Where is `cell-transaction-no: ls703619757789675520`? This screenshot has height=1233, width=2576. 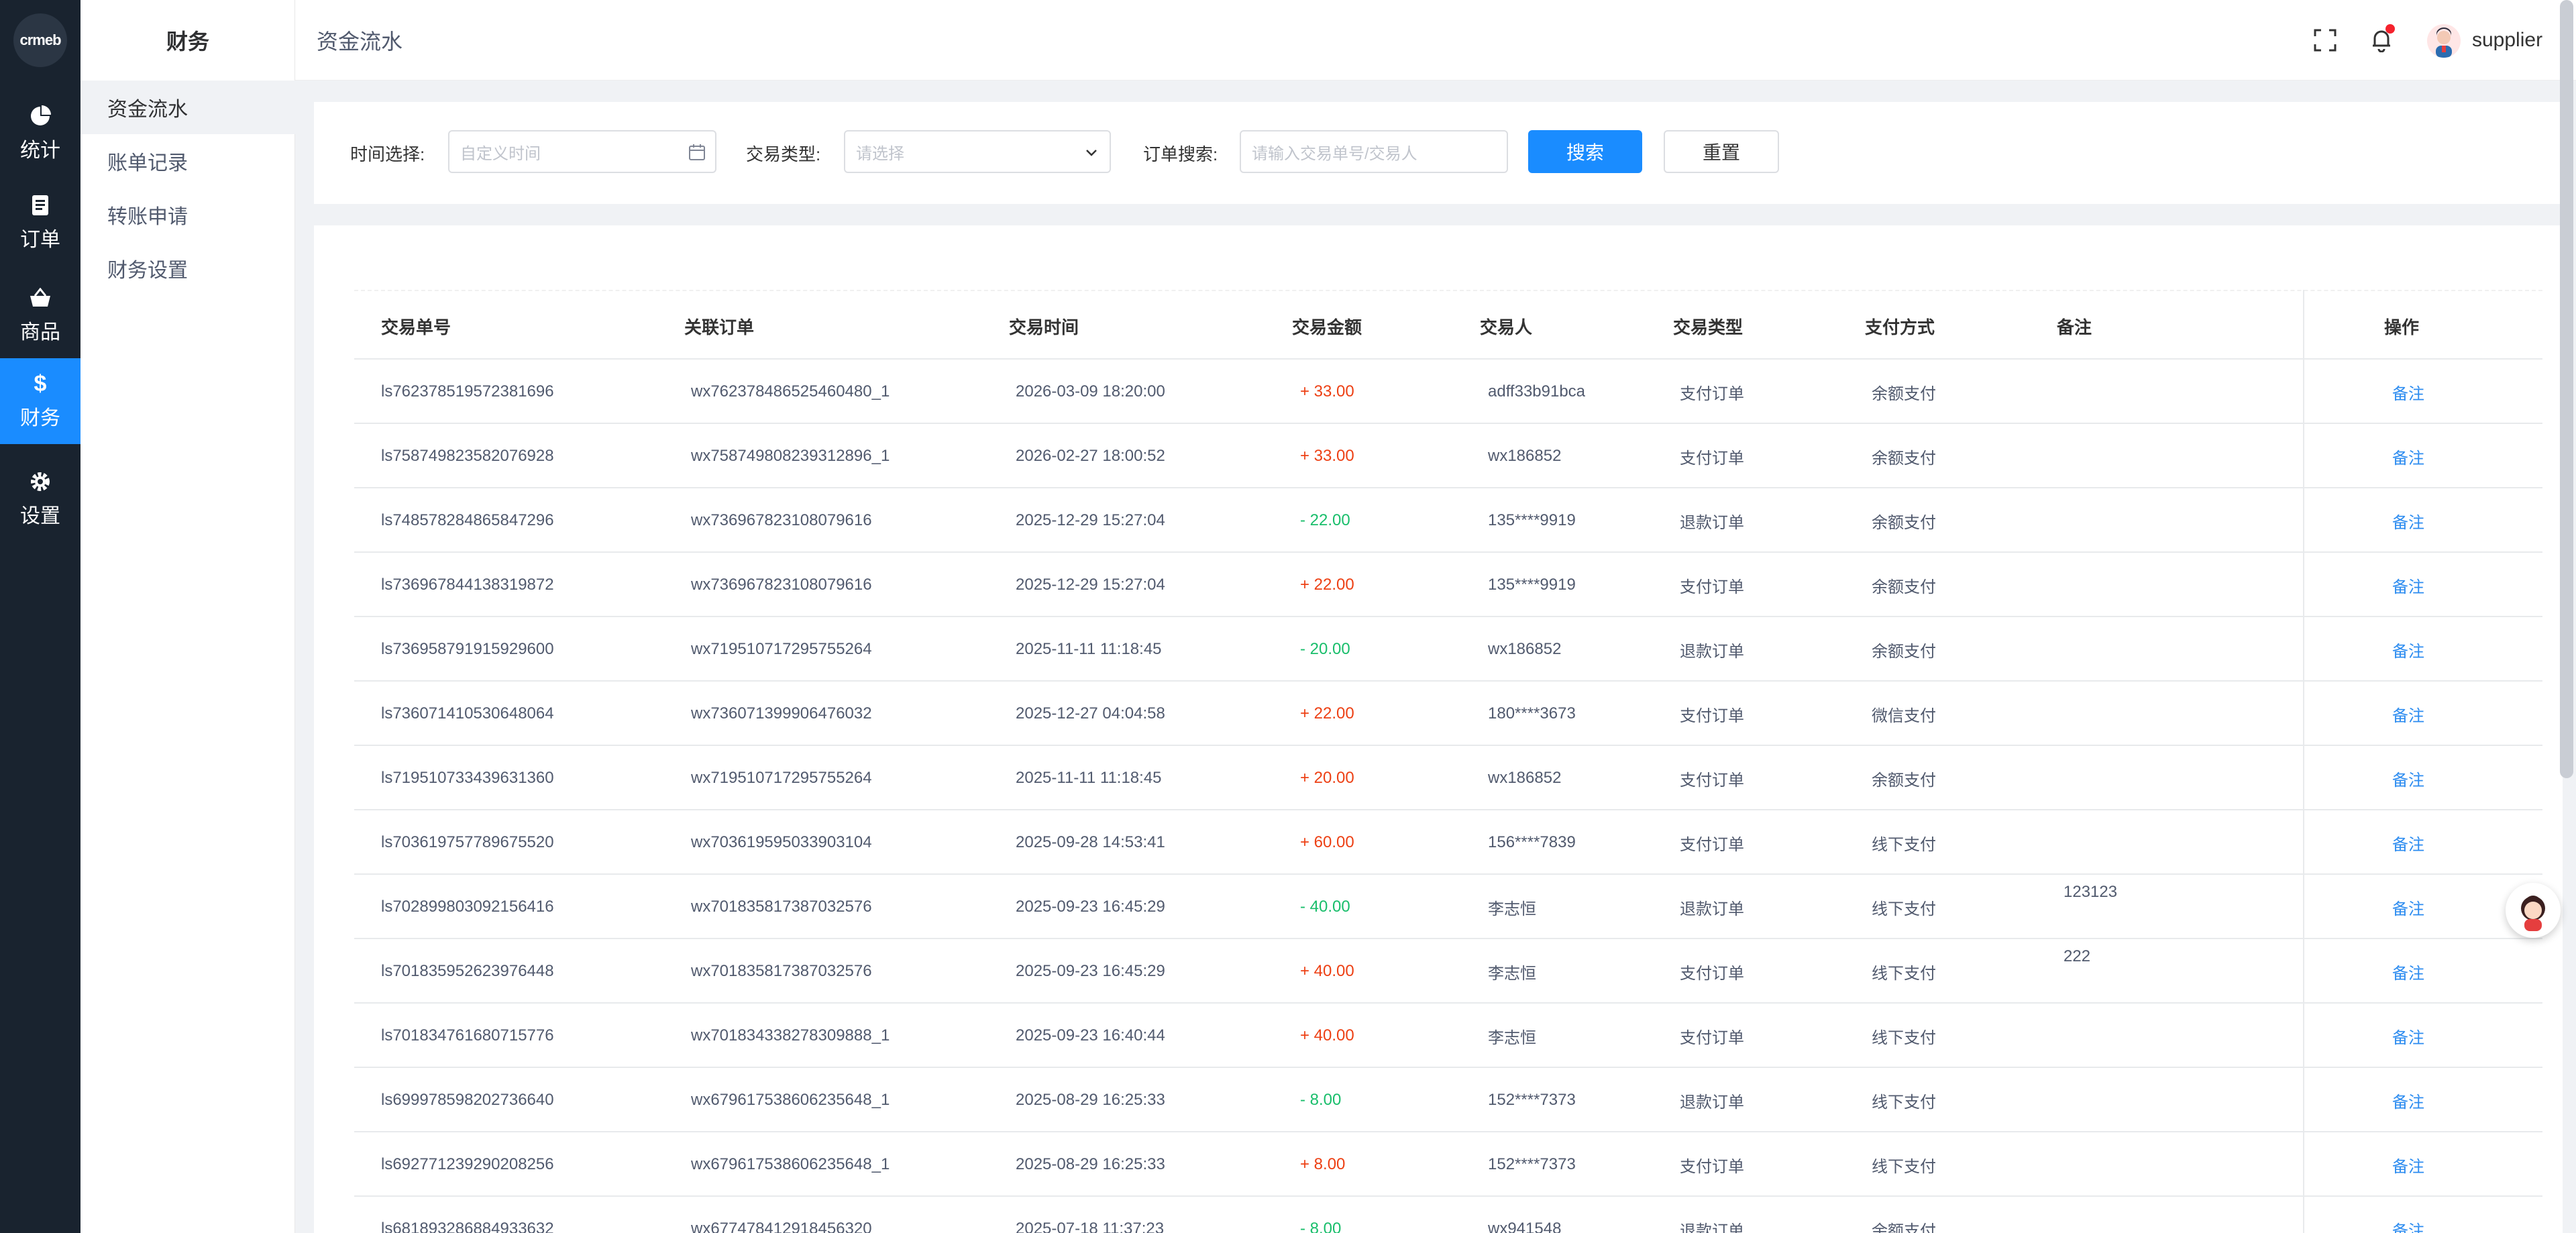 cell-transaction-no: ls703619757789675520 is located at coordinates (467, 842).